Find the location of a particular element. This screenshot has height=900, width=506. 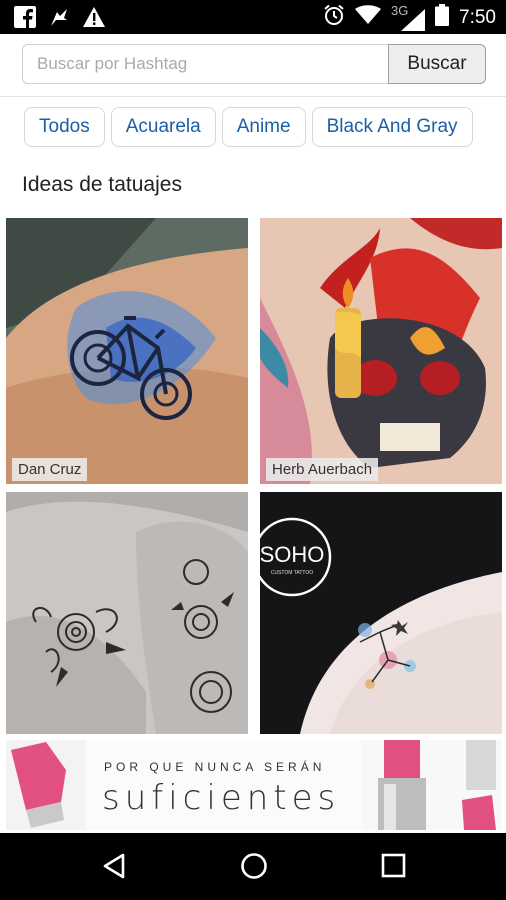

gallery-card-herb-auerbach: Herb Auerbach is located at coordinates (381, 351).